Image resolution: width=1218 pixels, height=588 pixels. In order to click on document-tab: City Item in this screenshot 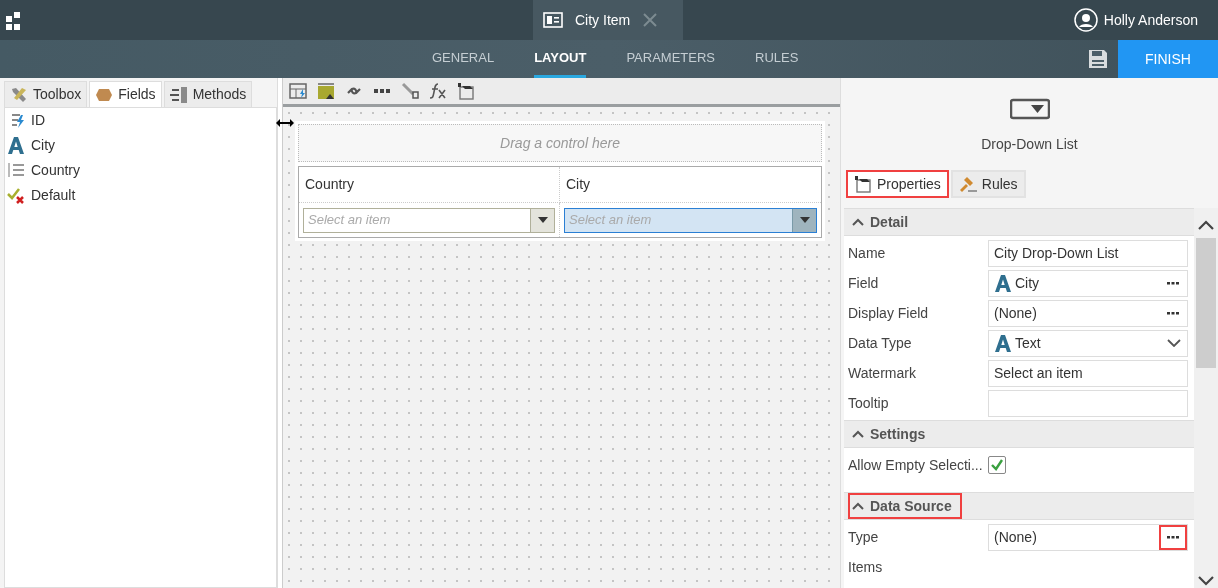, I will do `click(608, 20)`.